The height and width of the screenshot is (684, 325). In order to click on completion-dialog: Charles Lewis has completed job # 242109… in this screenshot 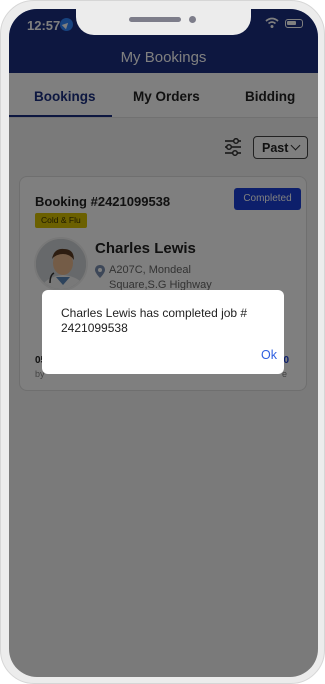, I will do `click(163, 332)`.